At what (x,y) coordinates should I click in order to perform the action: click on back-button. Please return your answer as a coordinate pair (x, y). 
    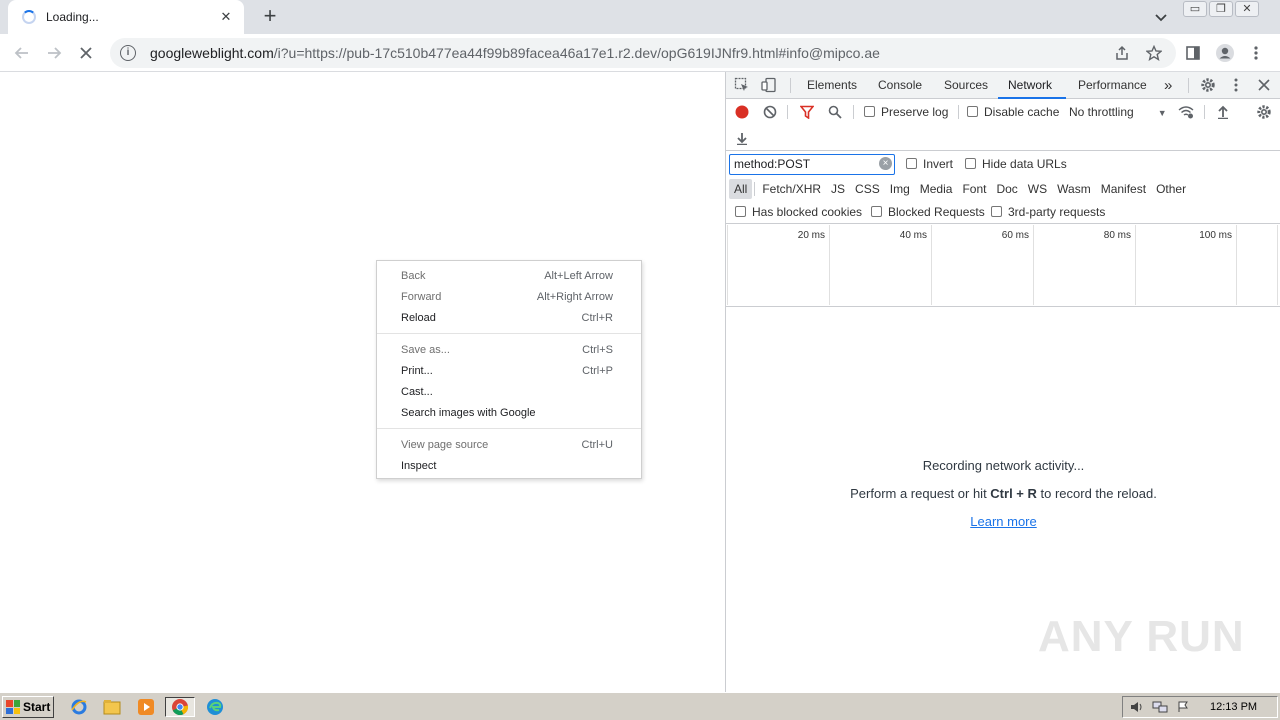
    Looking at the image, I should click on (22, 53).